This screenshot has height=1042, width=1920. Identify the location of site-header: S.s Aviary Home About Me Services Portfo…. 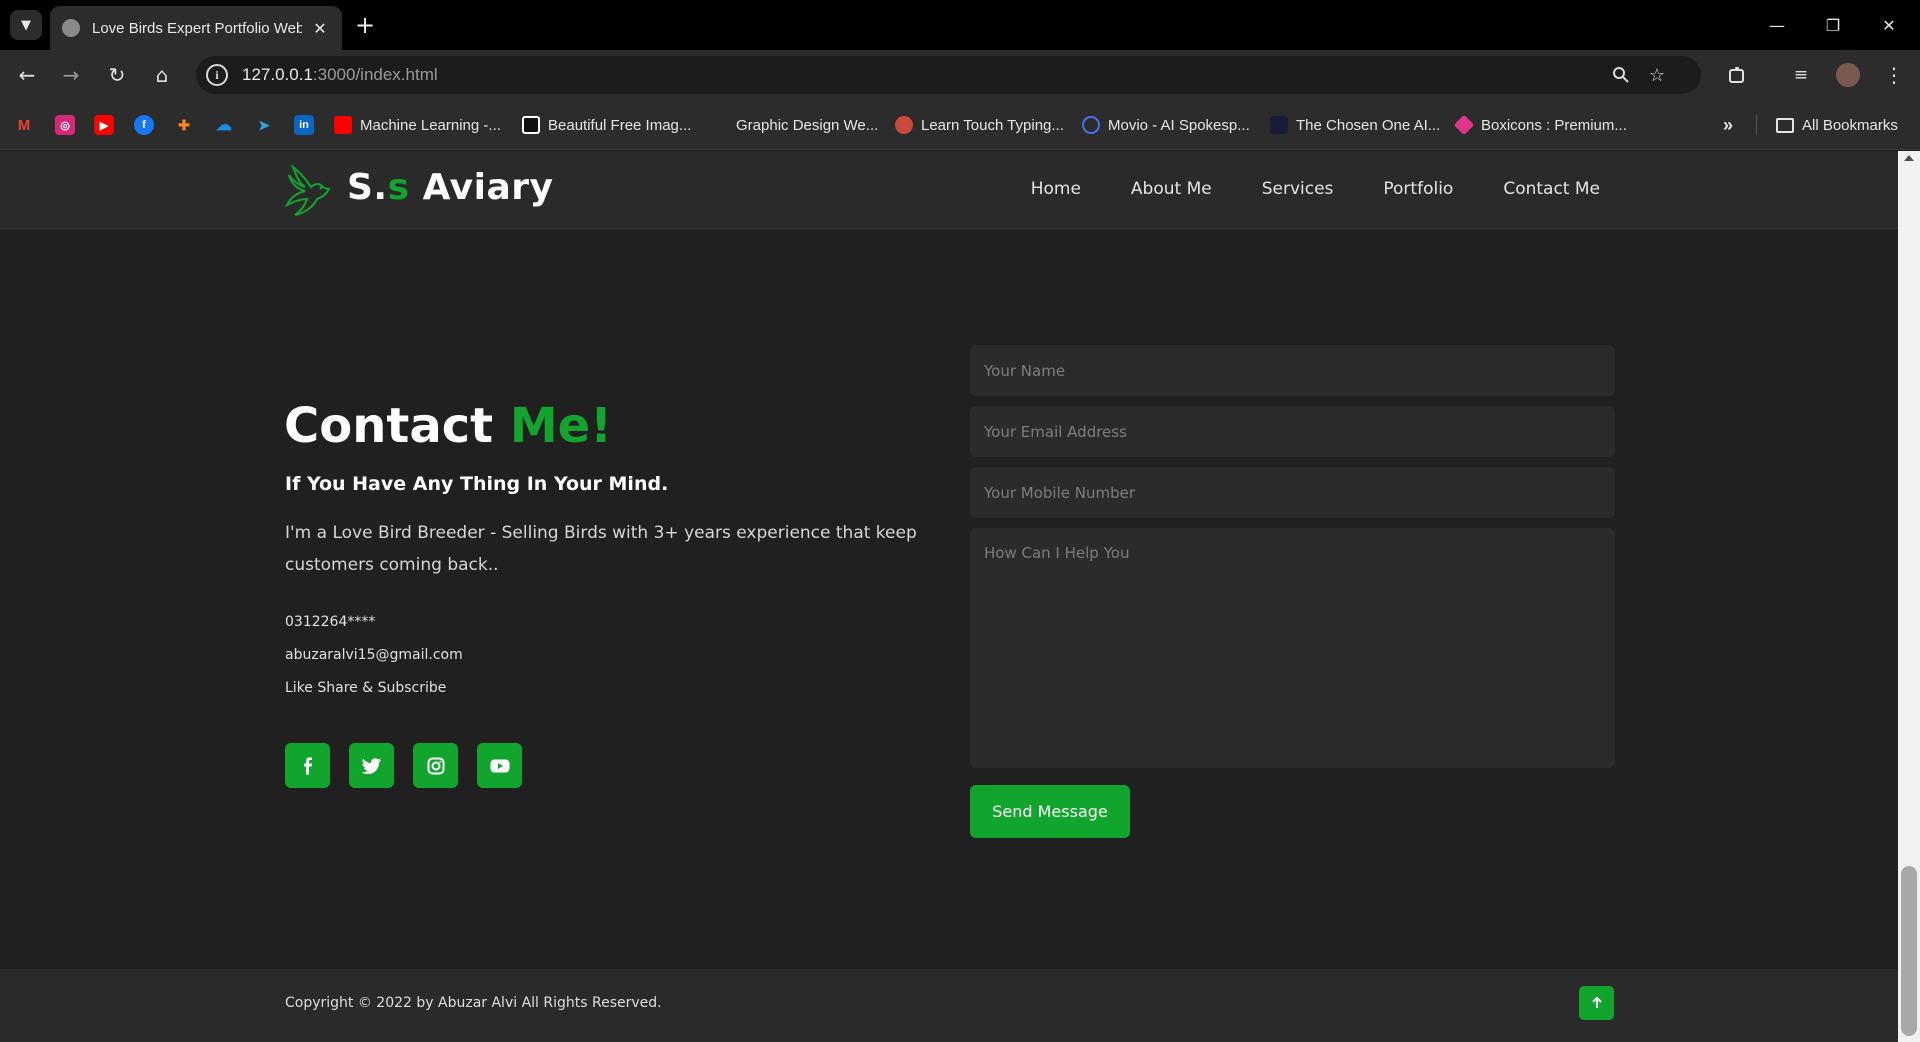
(949, 190).